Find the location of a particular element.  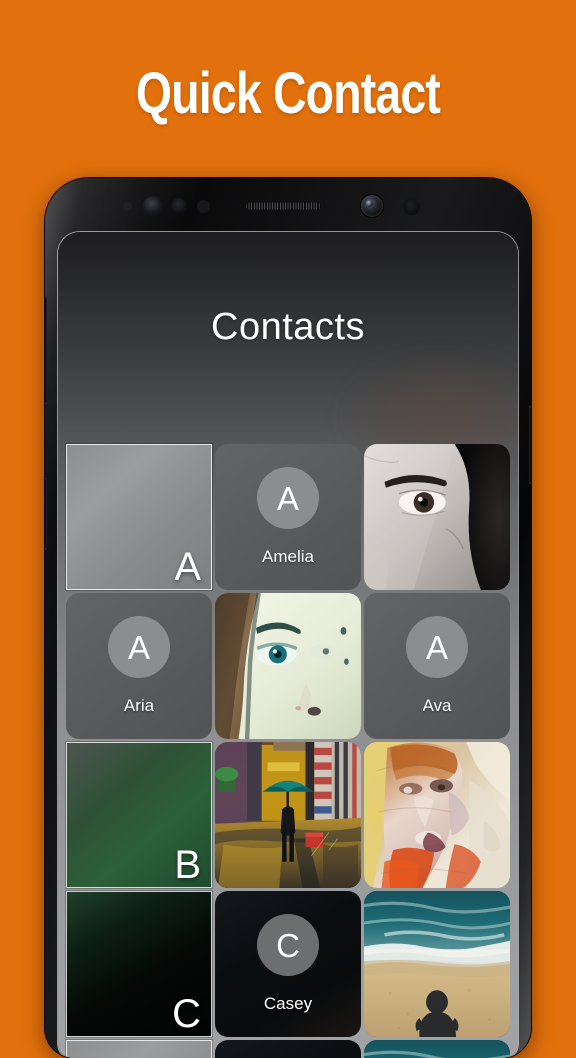

bixby-button is located at coordinates (46, 514).